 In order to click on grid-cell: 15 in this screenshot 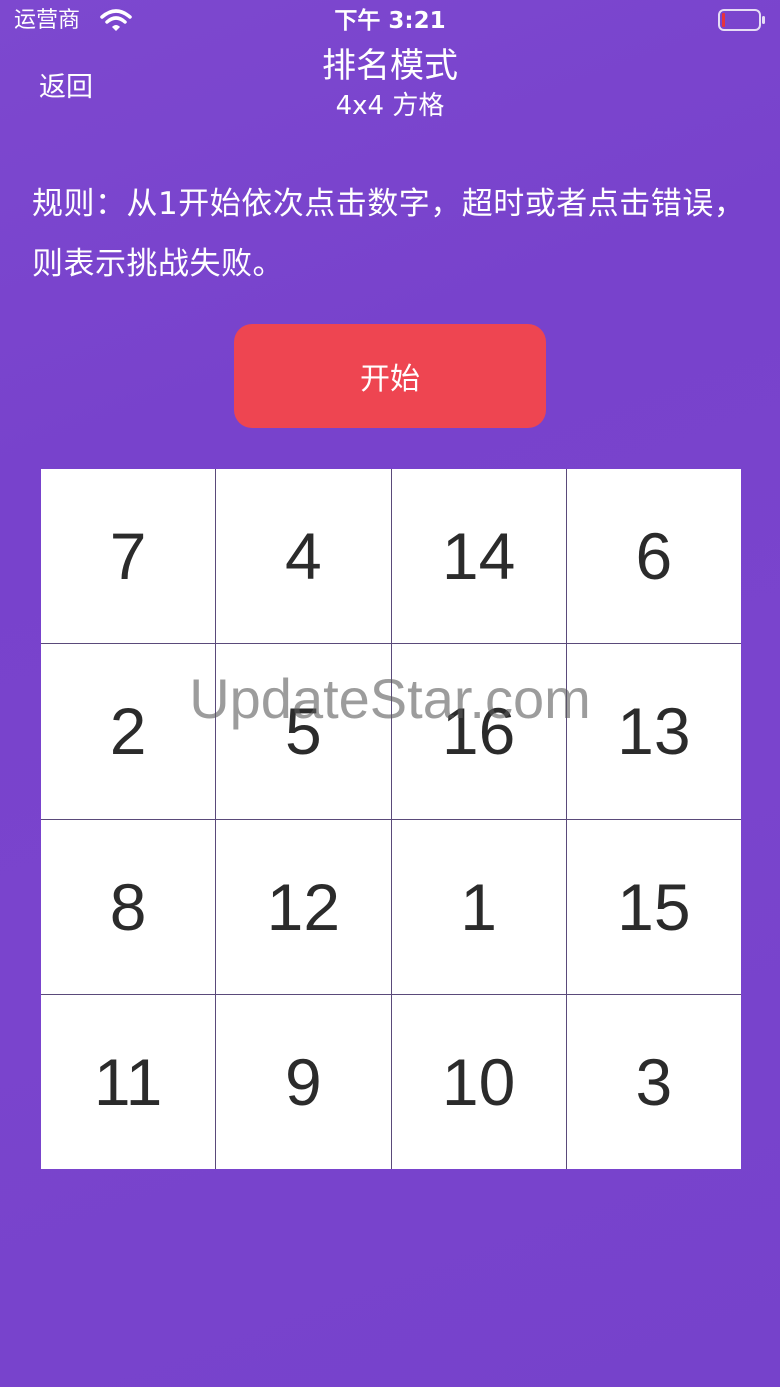, I will do `click(653, 906)`.